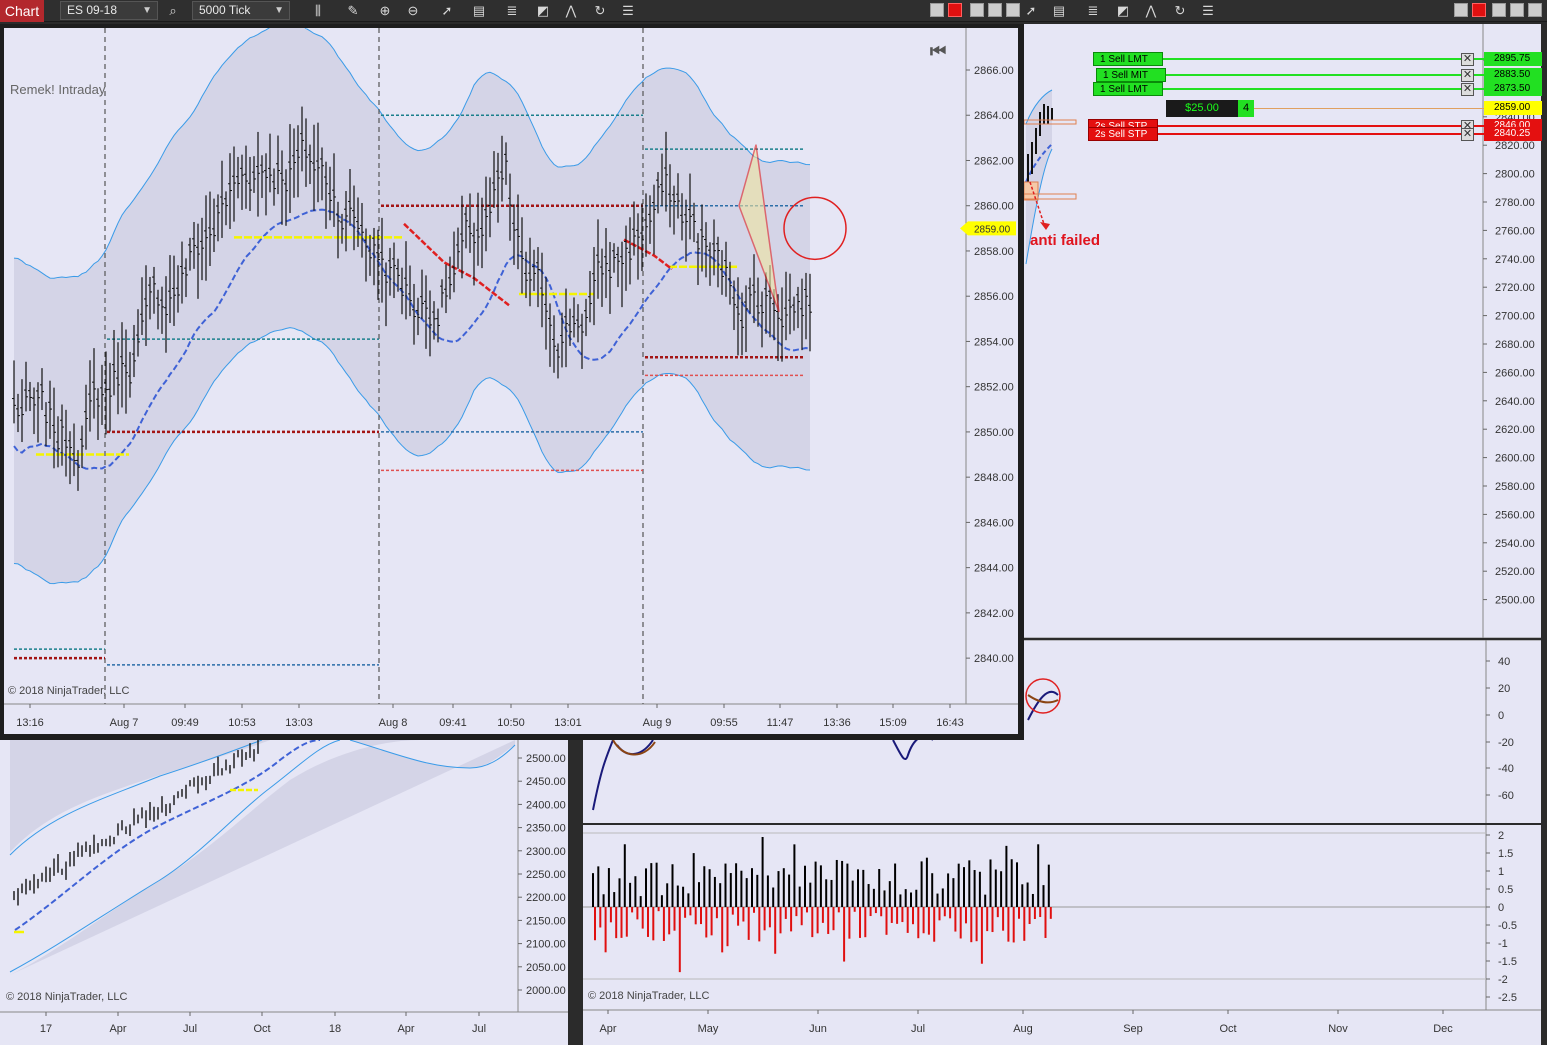 Image resolution: width=1547 pixels, height=1045 pixels. I want to click on chevron-down-icon: ▼, so click(147, 10).